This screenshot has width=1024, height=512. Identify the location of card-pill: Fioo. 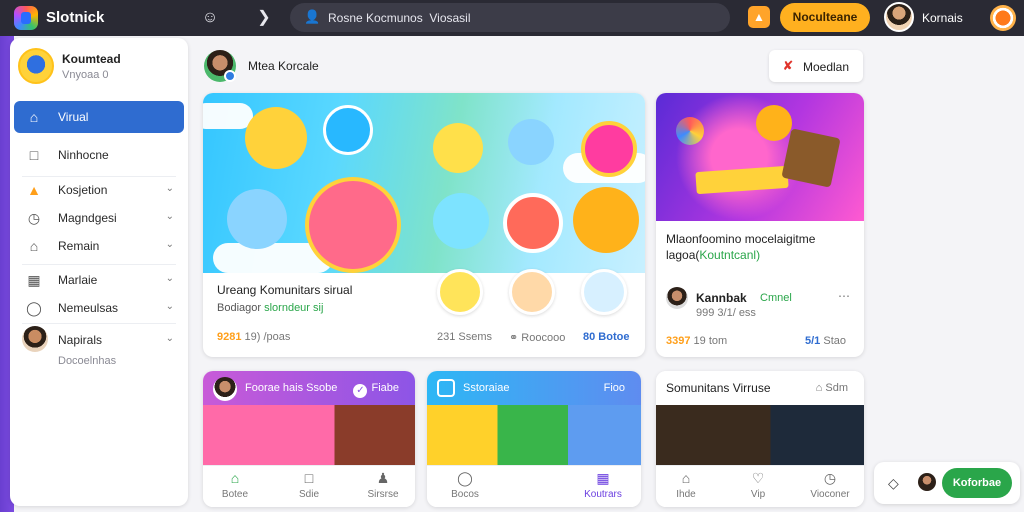
(614, 388).